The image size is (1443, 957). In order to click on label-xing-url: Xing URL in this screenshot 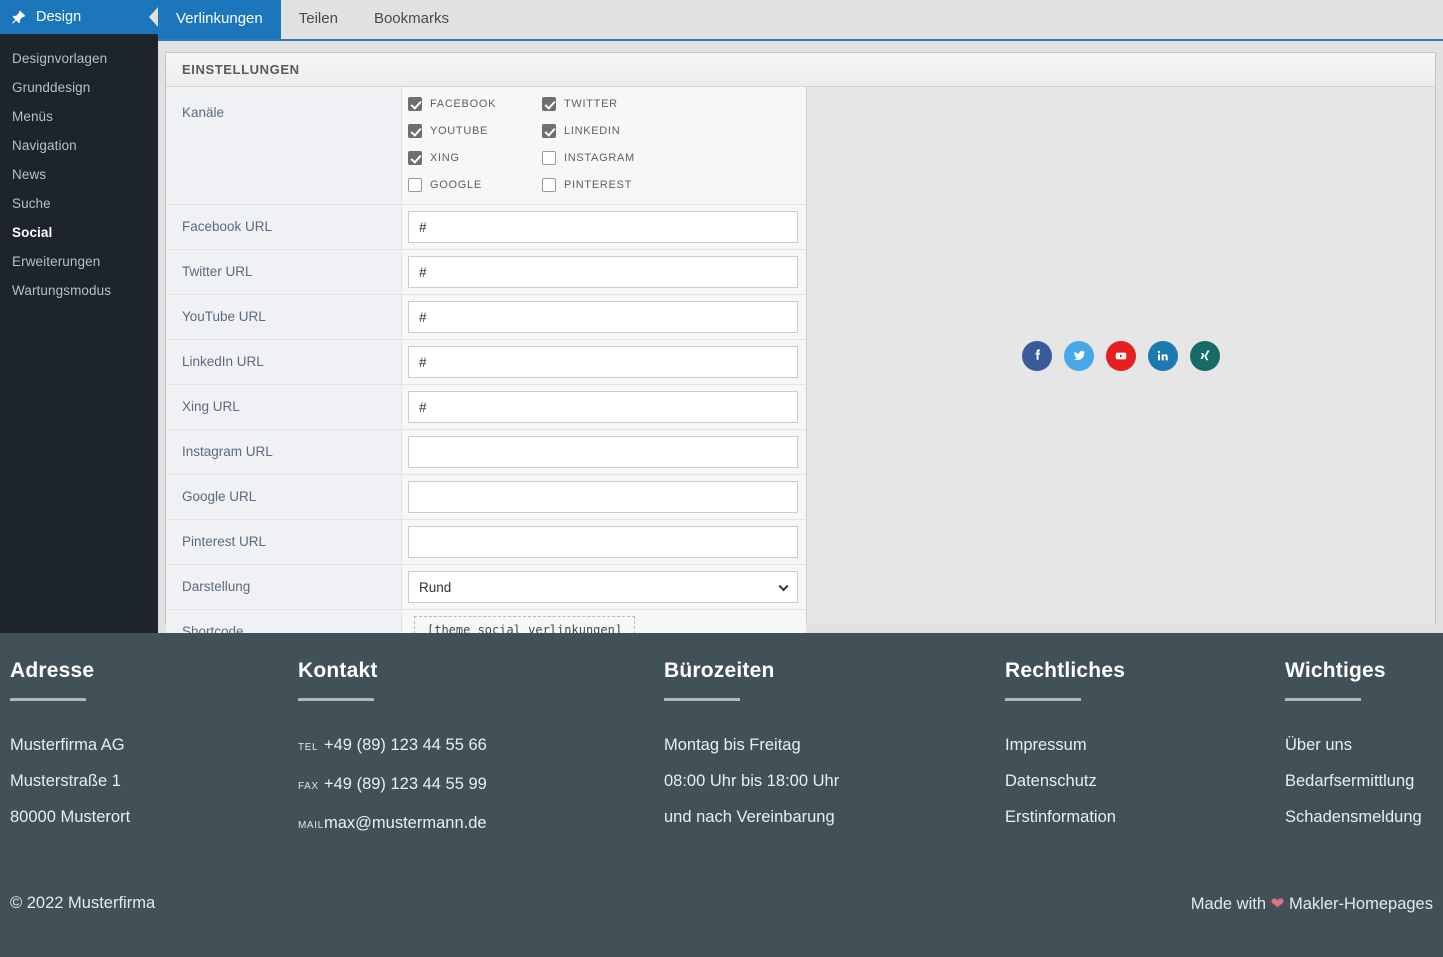, I will do `click(284, 407)`.